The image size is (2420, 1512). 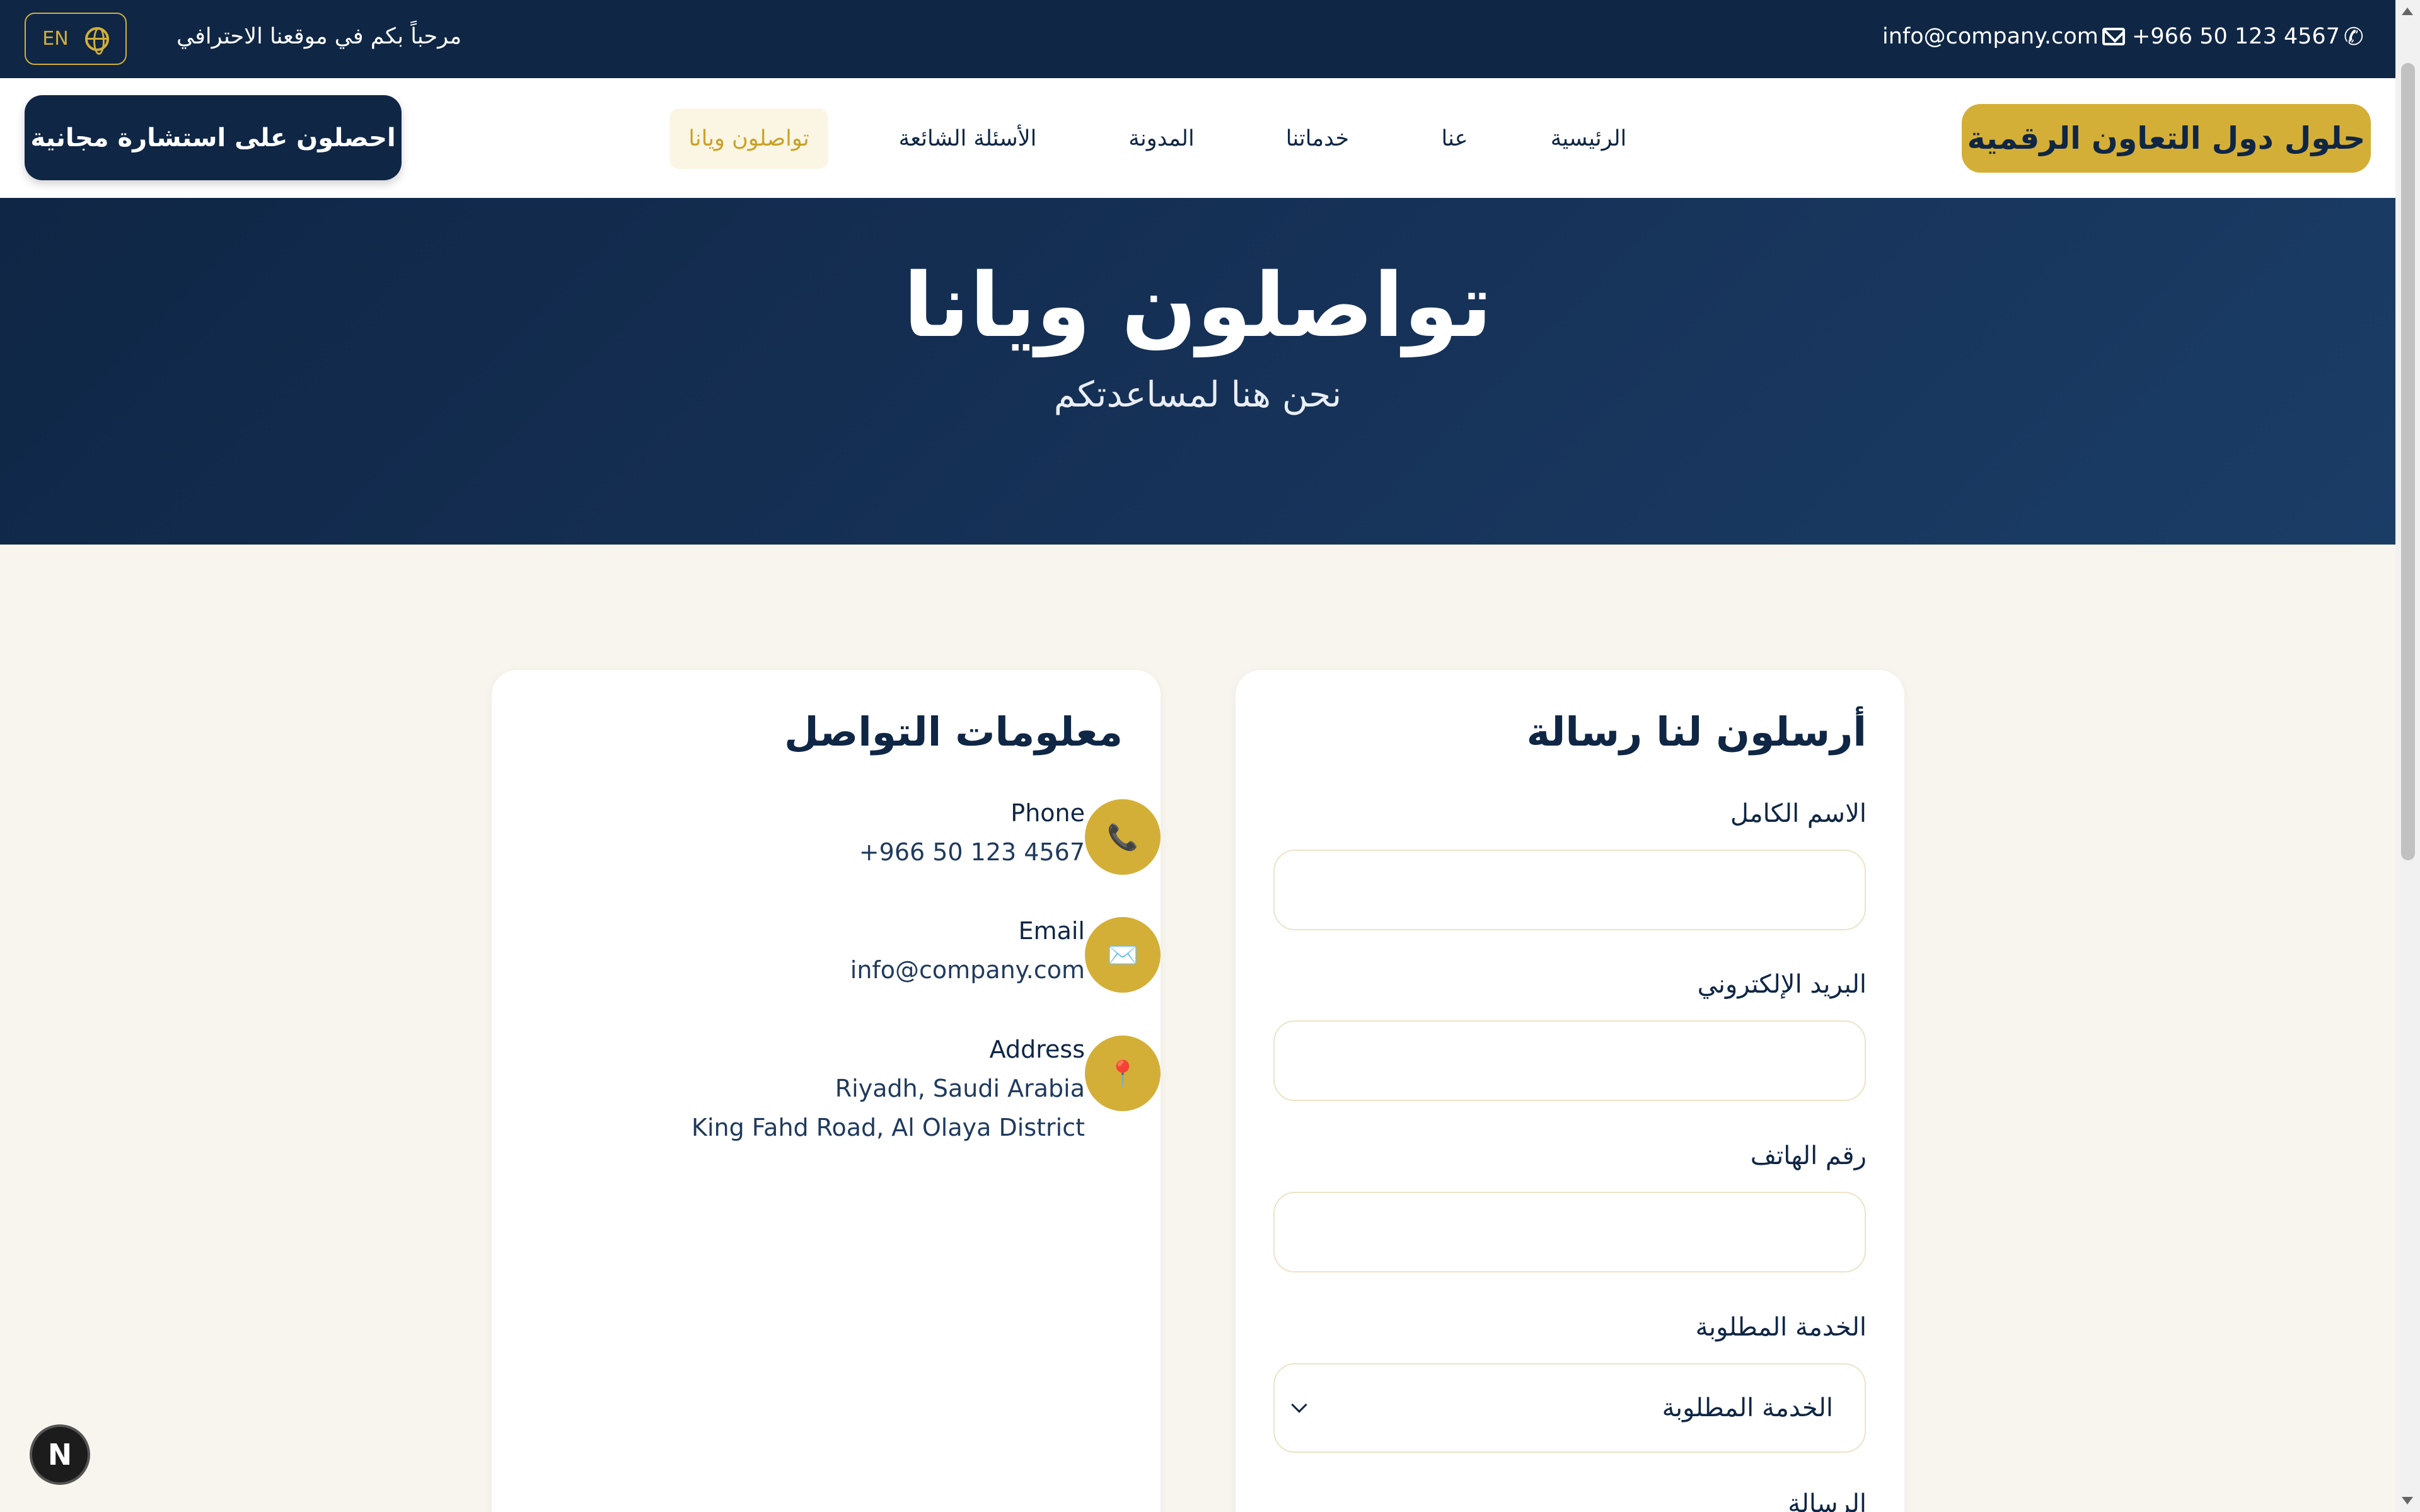 What do you see at coordinates (968, 138) in the screenshot?
I see `nav-item-faq: الأسئلة الشائعة` at bounding box center [968, 138].